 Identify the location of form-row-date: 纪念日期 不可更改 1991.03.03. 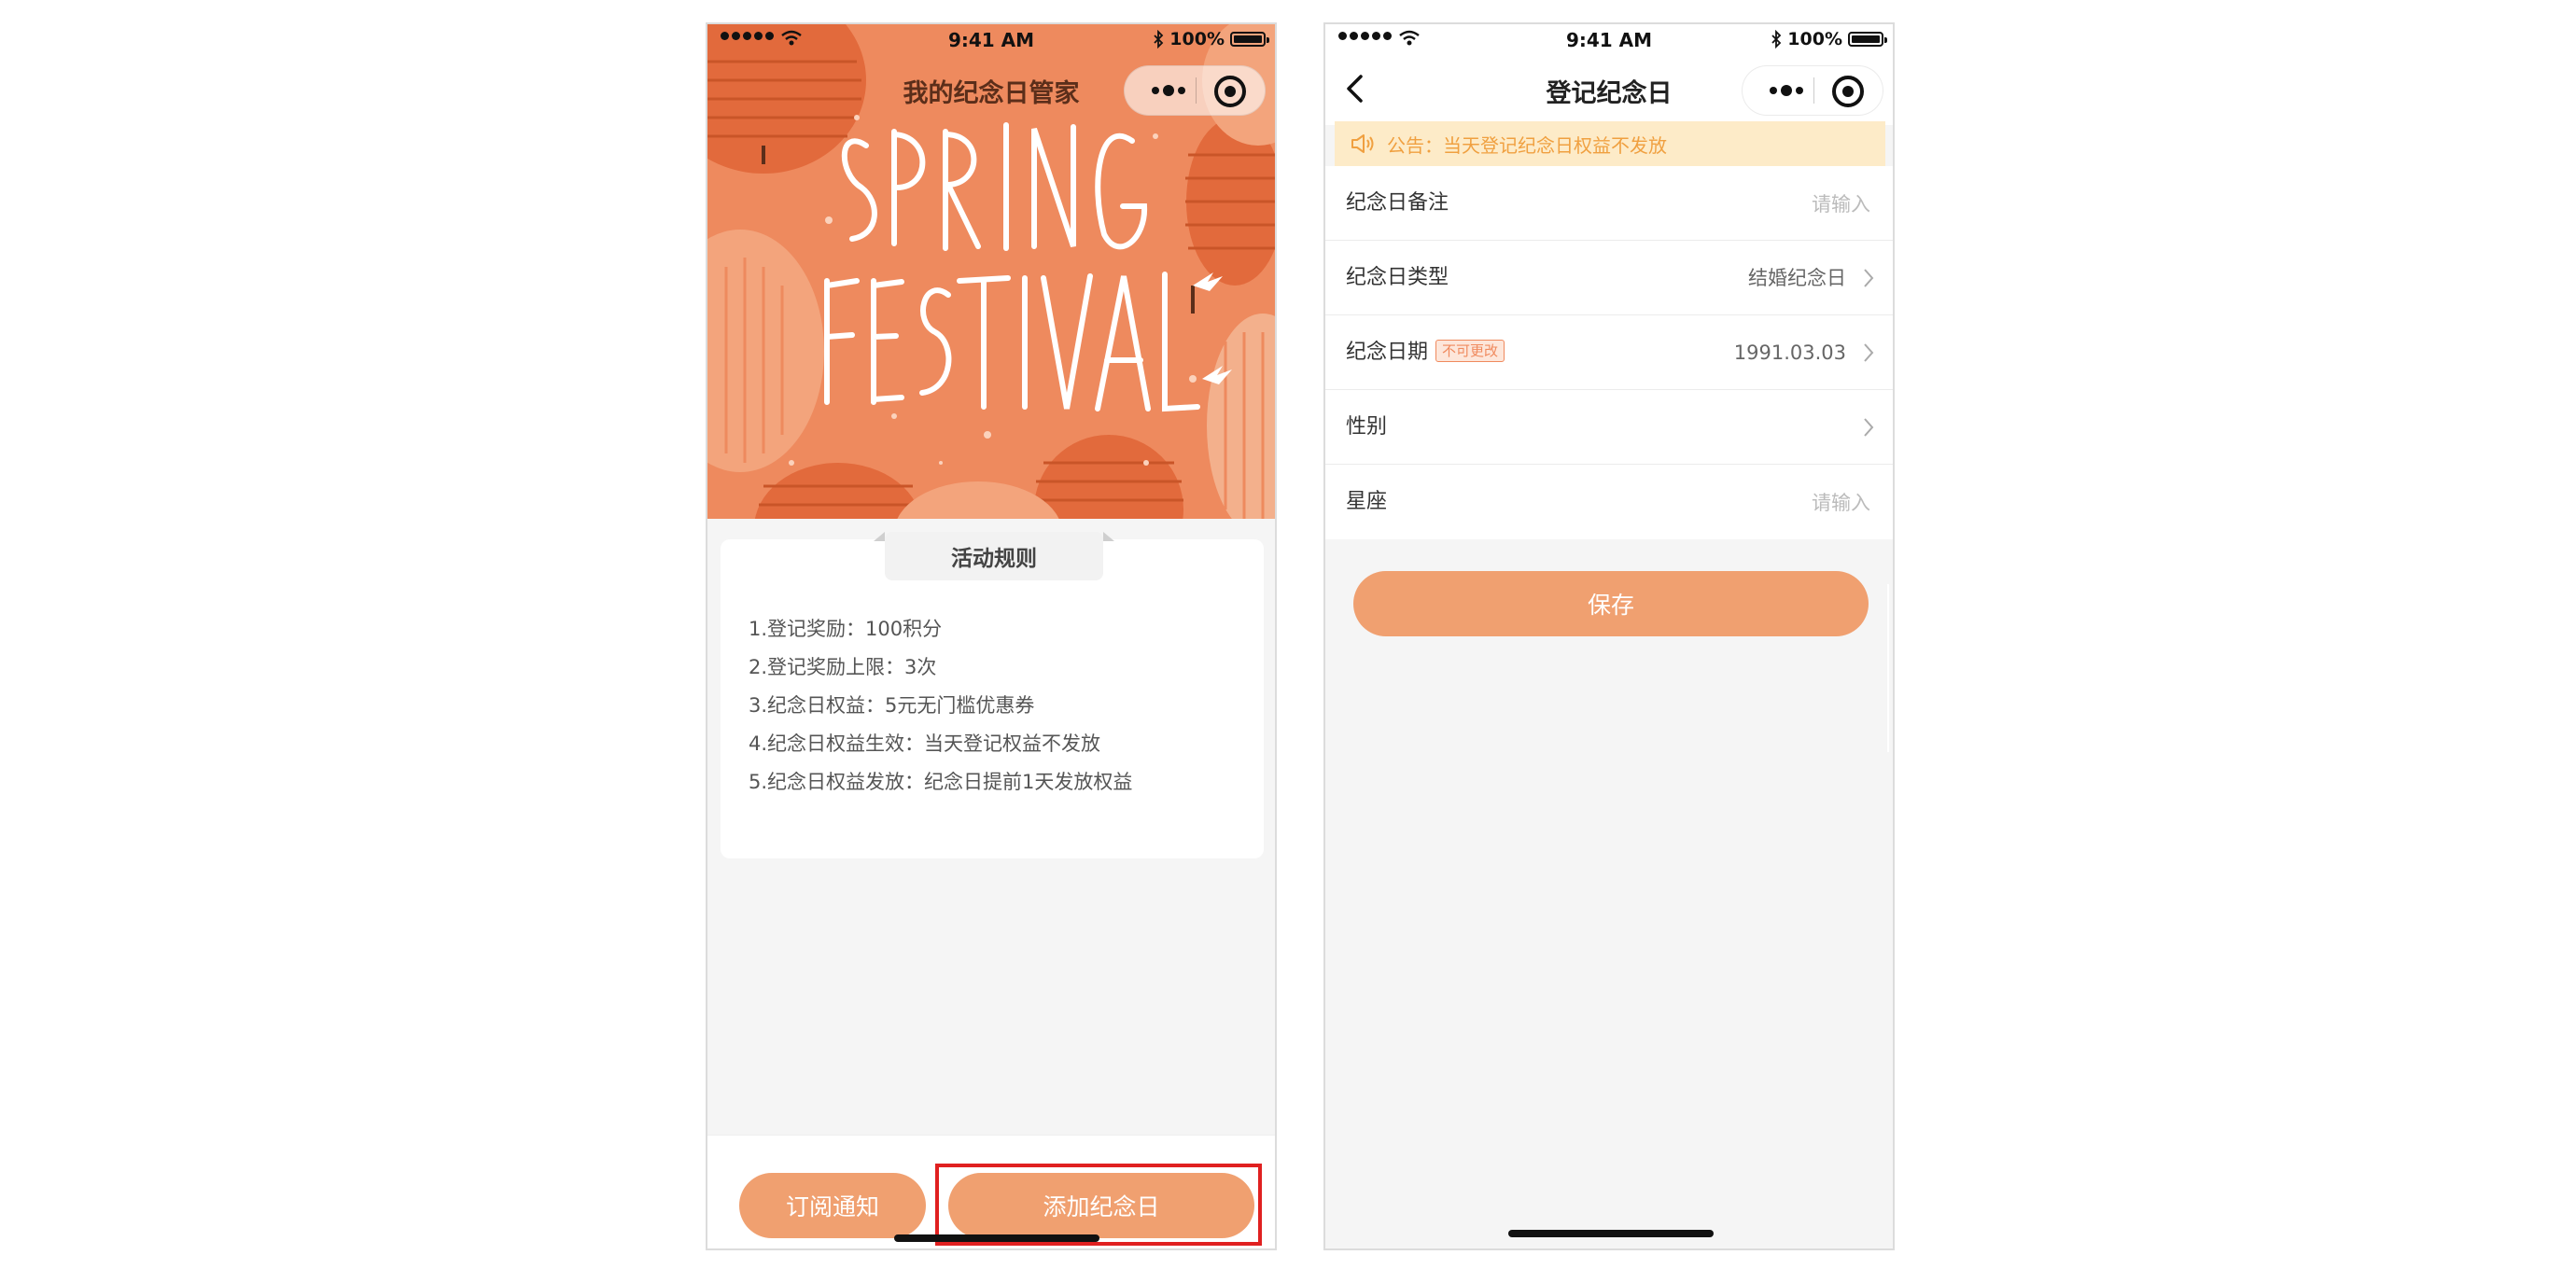
(1609, 352).